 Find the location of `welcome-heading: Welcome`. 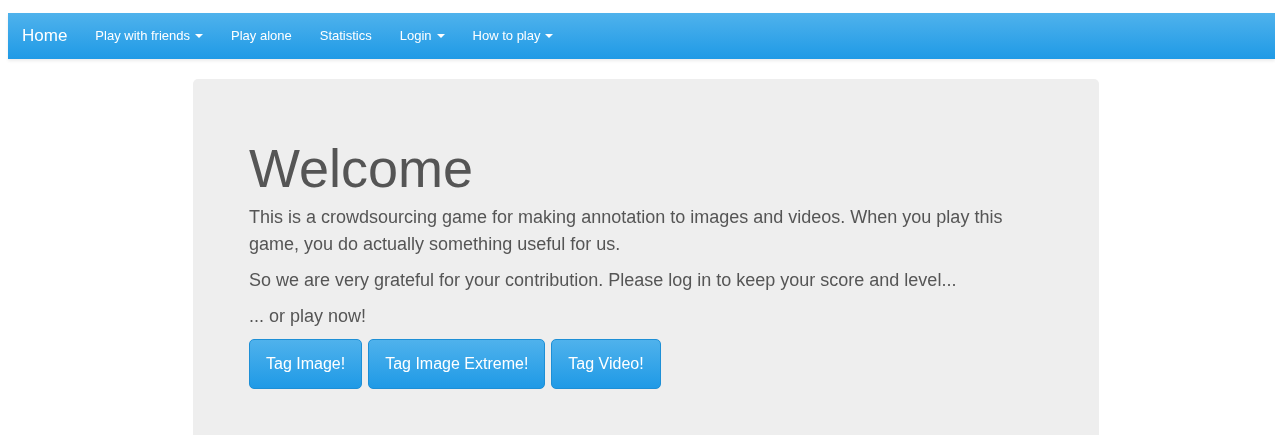

welcome-heading: Welcome is located at coordinates (362, 169).